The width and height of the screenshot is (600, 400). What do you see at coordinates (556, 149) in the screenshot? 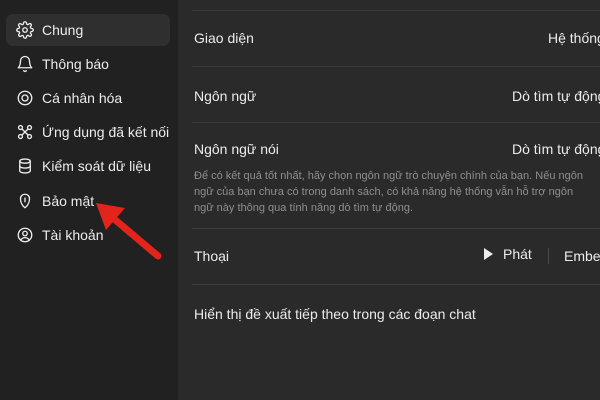
I see `spoken-language-dropdown: Dò tìm tự động` at bounding box center [556, 149].